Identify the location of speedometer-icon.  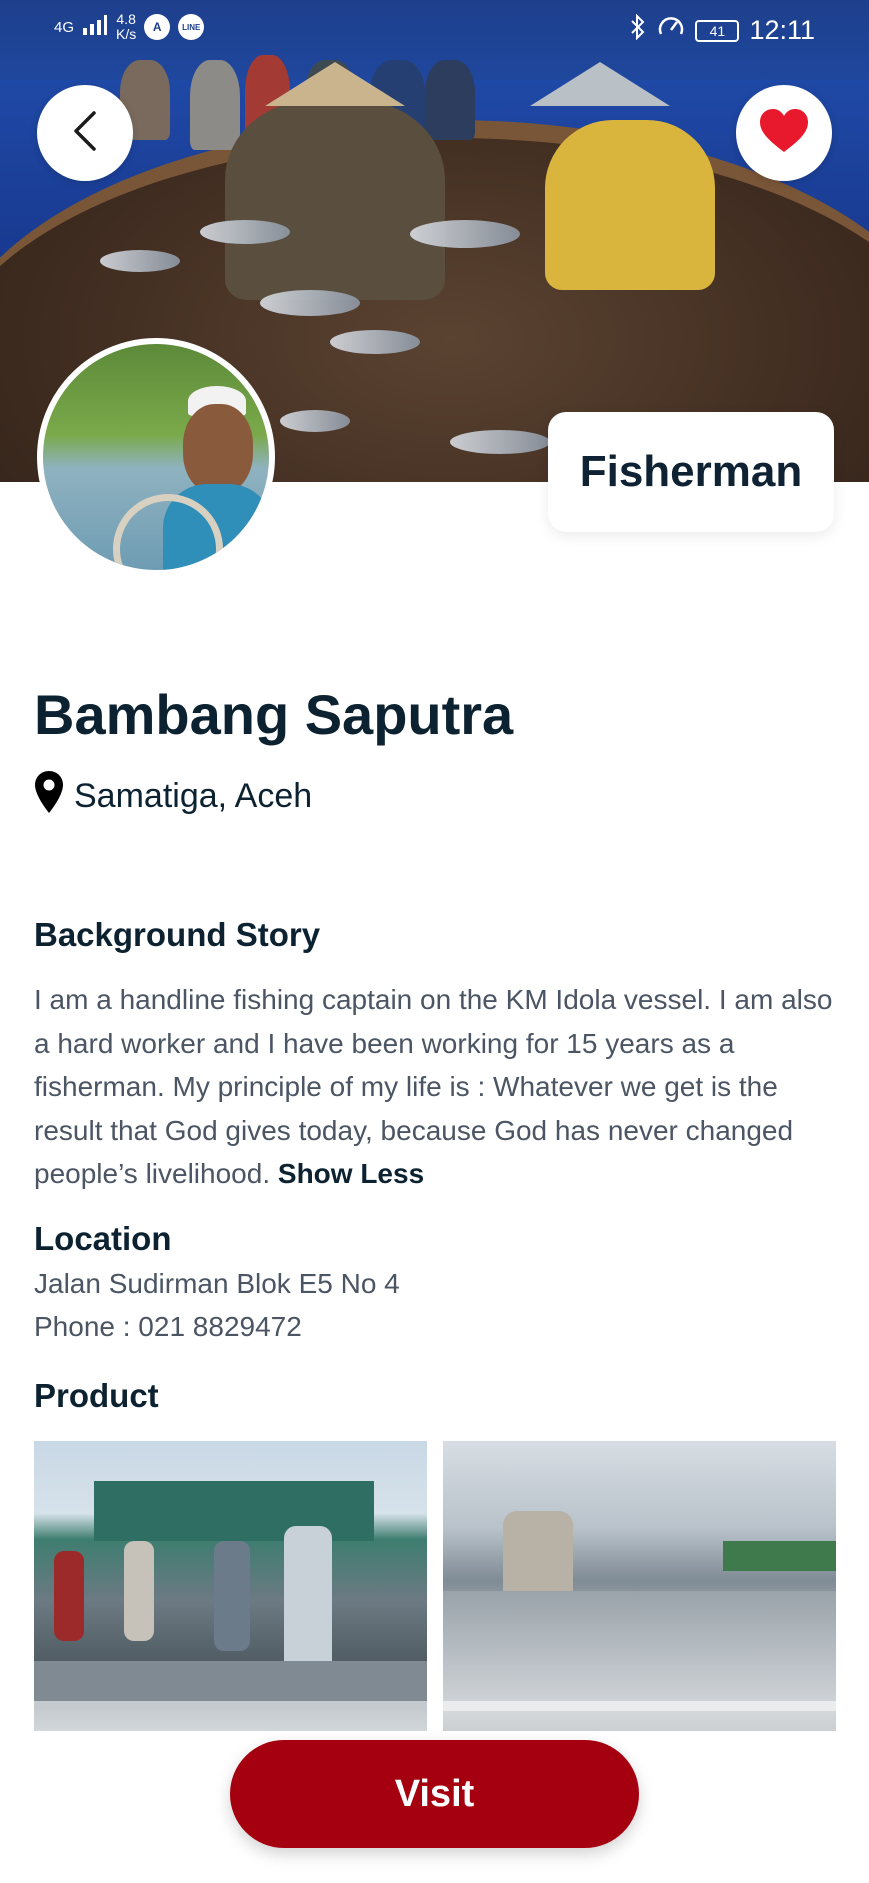
(671, 30).